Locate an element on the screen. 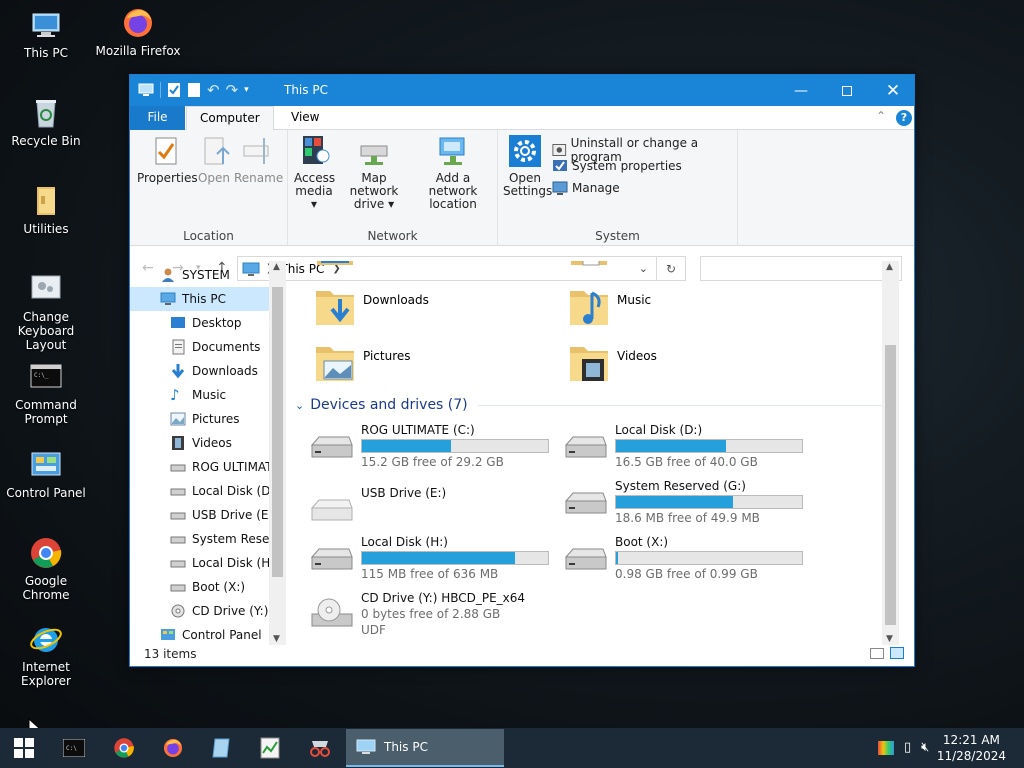  nav-item-drive-x: Boot (X:) is located at coordinates (200, 587).